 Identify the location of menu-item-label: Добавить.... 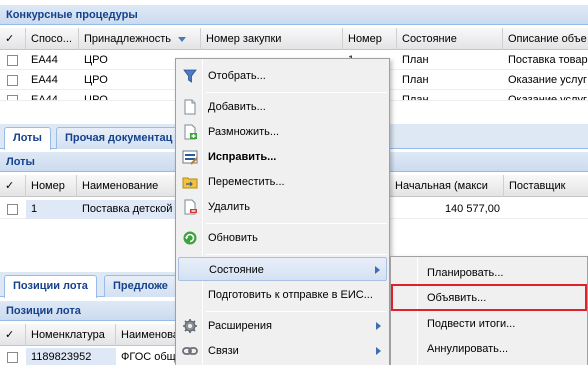
(237, 107).